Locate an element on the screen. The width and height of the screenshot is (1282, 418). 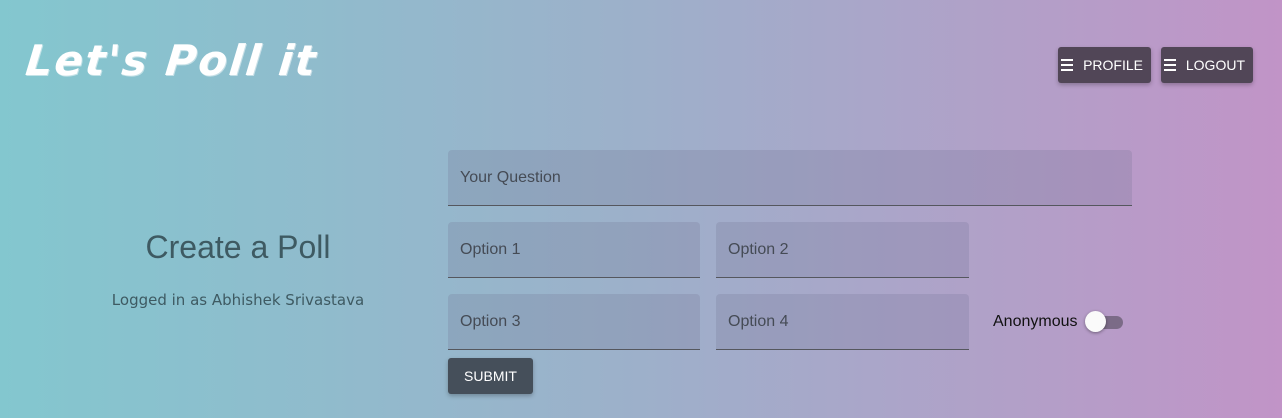
option-4-input is located at coordinates (842, 321).